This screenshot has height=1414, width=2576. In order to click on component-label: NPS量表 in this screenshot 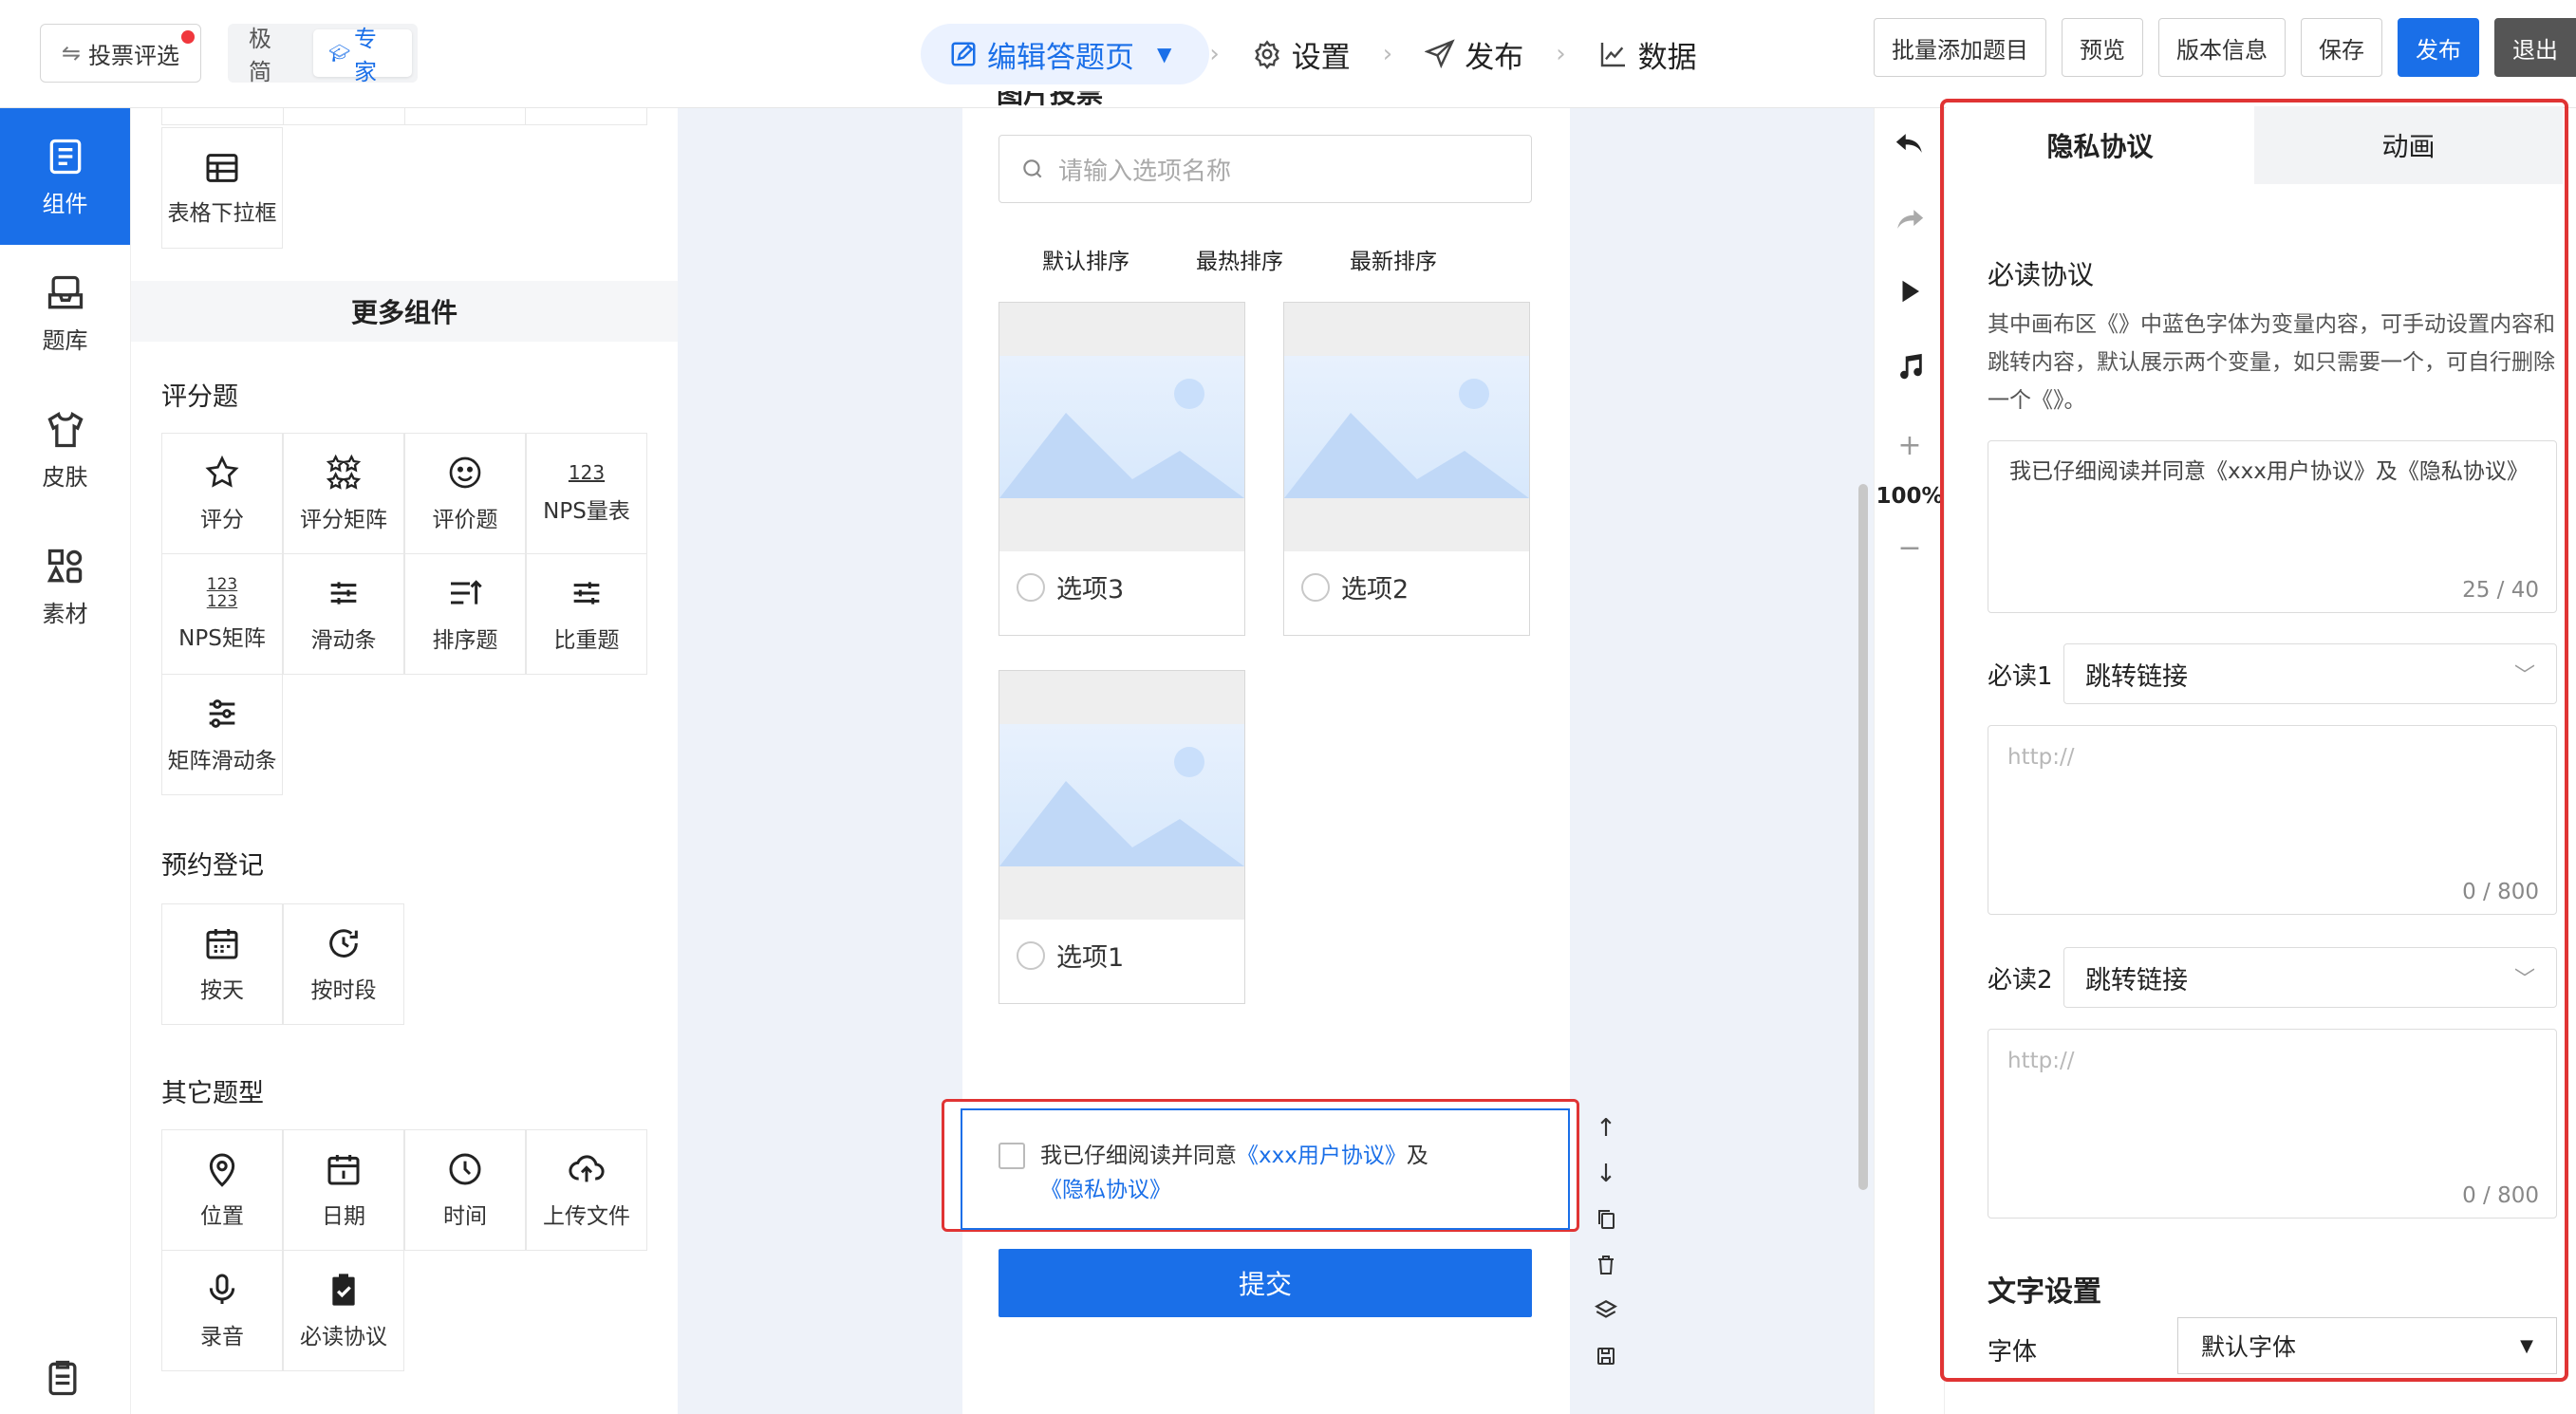, I will do `click(586, 512)`.